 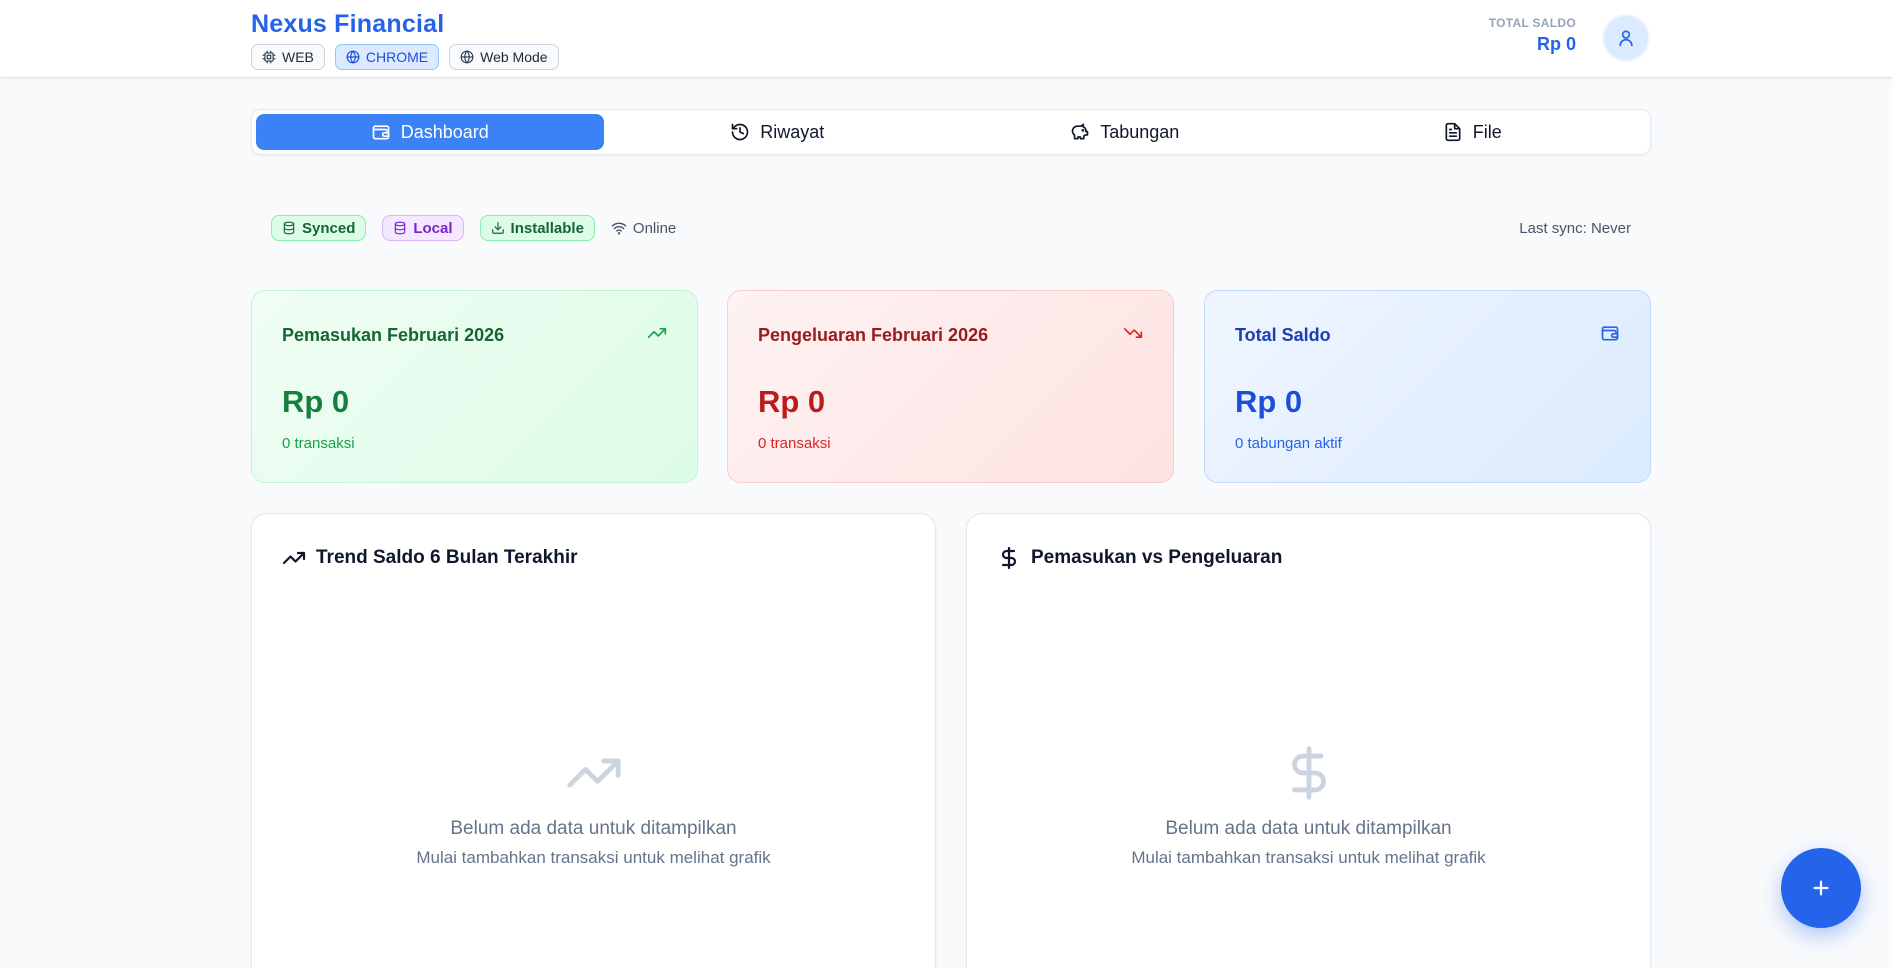 What do you see at coordinates (433, 228) in the screenshot?
I see `status-local-label: Local` at bounding box center [433, 228].